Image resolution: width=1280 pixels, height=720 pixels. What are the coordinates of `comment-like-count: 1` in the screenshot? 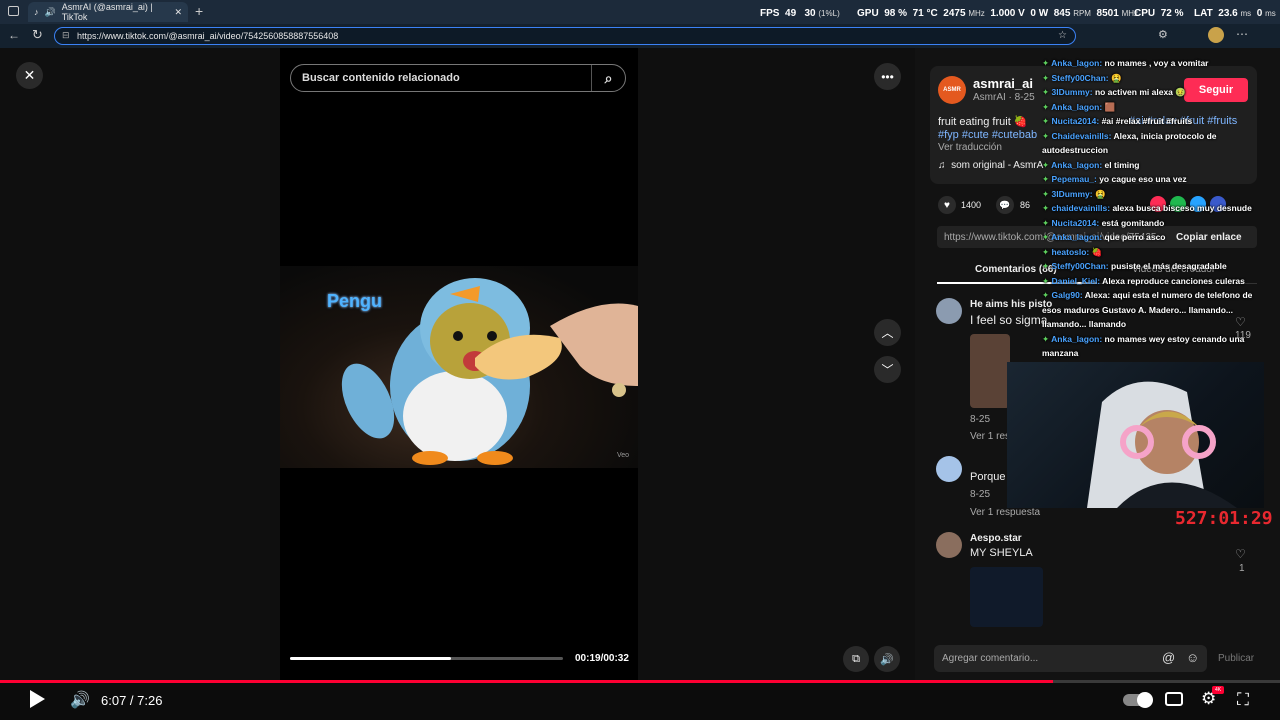 It's located at (1242, 568).